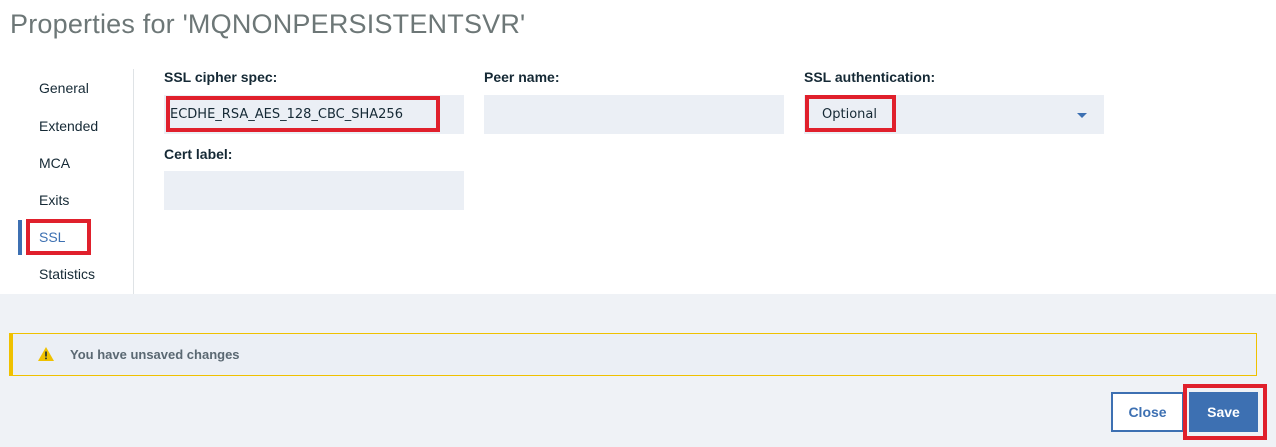  What do you see at coordinates (46, 354) in the screenshot?
I see `warning-icon` at bounding box center [46, 354].